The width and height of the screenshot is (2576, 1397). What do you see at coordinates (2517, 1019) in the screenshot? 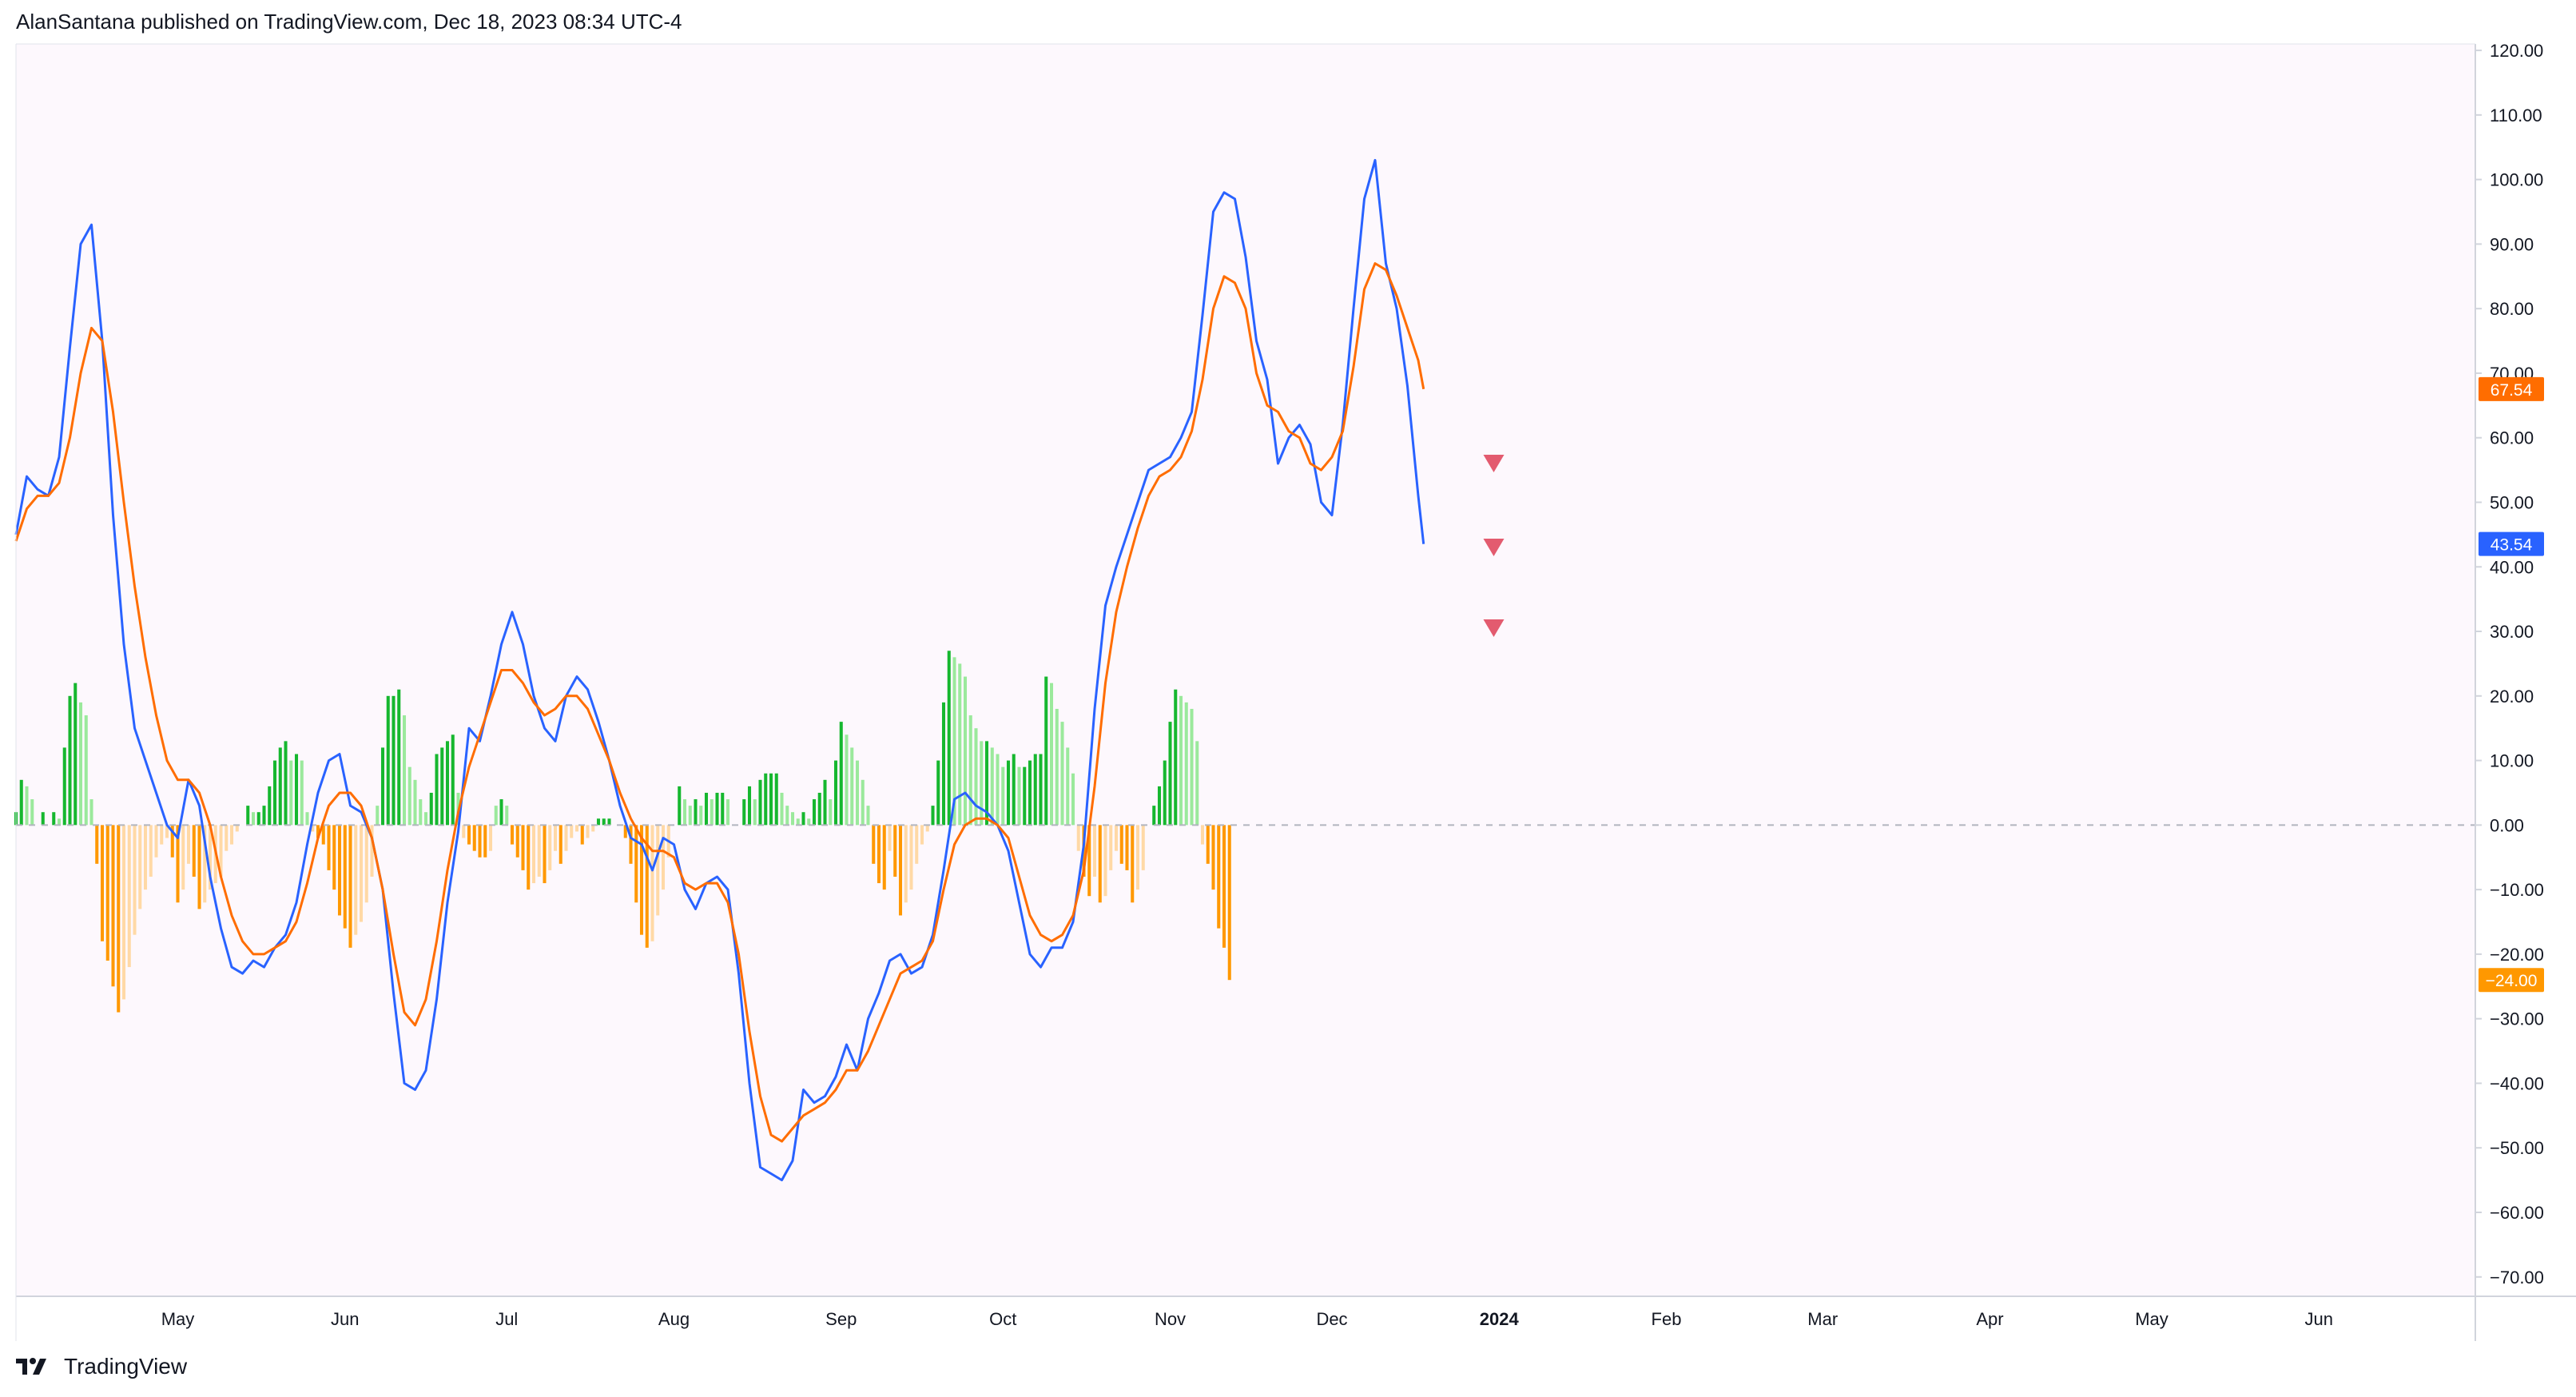
I see `price-tick-label: −30.00` at bounding box center [2517, 1019].